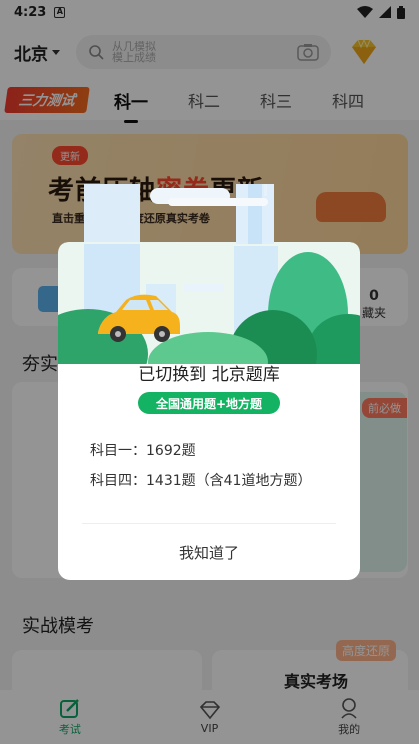 The height and width of the screenshot is (744, 419). Describe the element at coordinates (209, 552) in the screenshot. I see `got-it-button: 我知道了` at that location.